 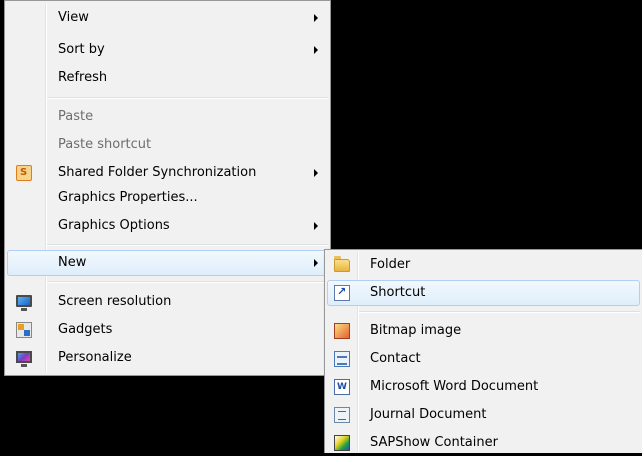 I want to click on menu-item-personalize: Personalize, so click(x=167, y=358).